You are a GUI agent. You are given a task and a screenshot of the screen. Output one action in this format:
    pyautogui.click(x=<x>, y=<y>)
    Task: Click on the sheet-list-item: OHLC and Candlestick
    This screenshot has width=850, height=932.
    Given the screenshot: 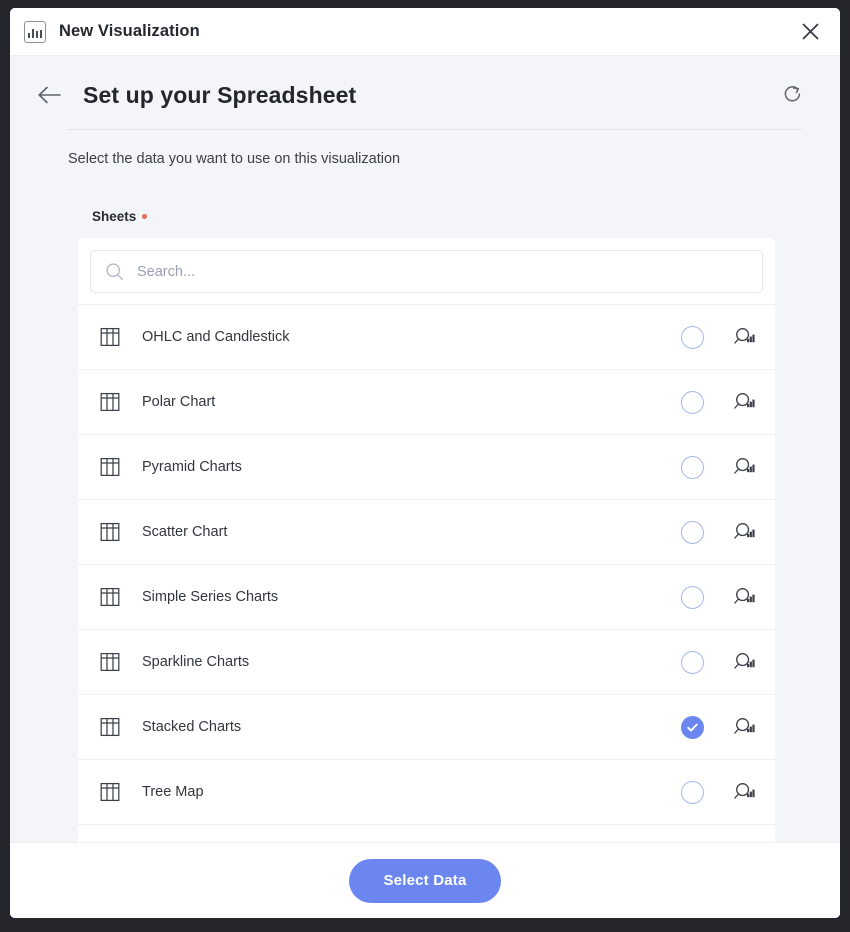 What is the action you would take?
    pyautogui.click(x=426, y=337)
    